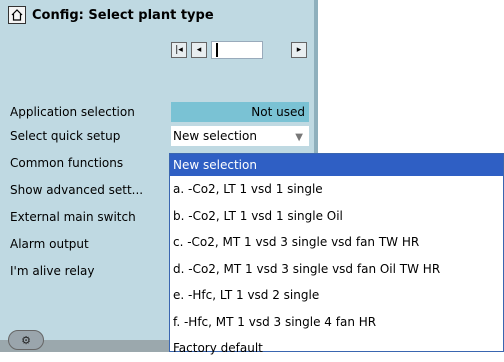  I want to click on row-label-application: Application selection, so click(72, 112).